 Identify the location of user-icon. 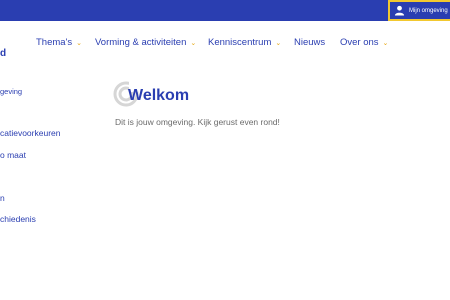
(399, 10).